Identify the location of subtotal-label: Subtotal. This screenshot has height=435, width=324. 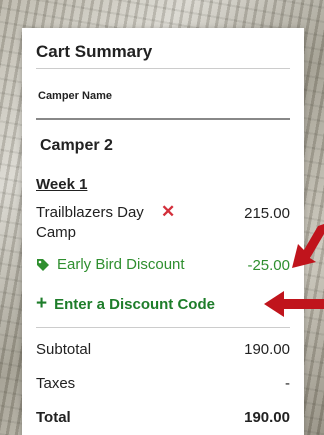
(64, 349).